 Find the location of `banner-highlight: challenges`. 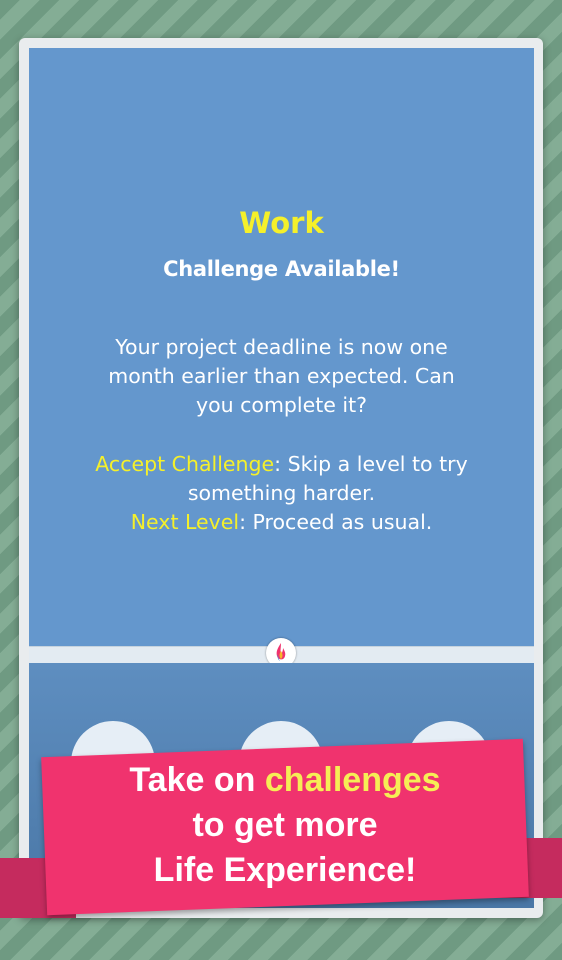

banner-highlight: challenges is located at coordinates (352, 780).